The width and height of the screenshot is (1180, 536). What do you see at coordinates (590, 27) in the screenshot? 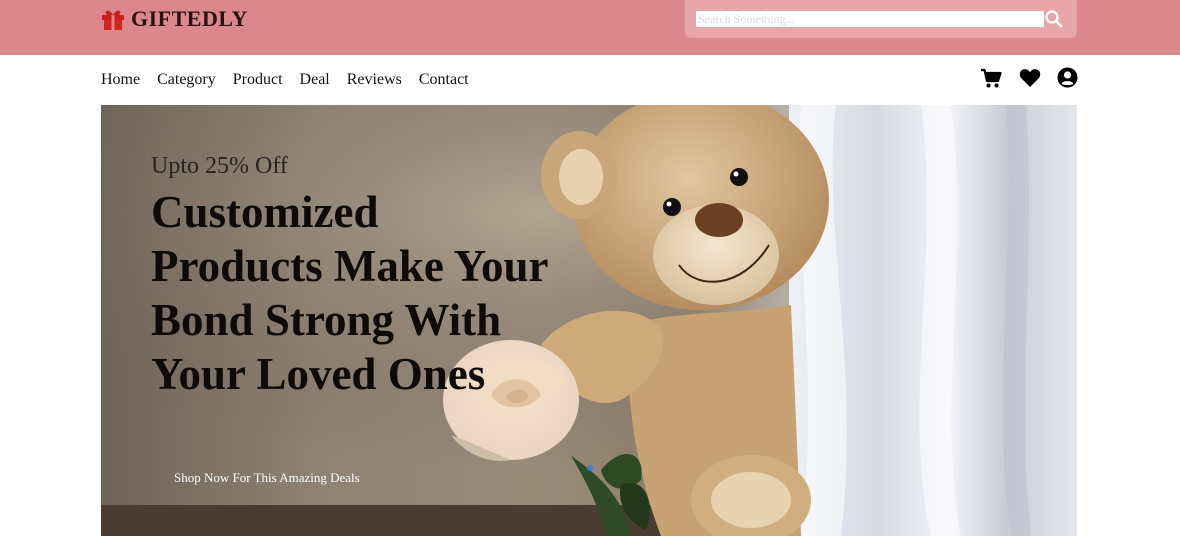
I see `top-header: GIFTEDLY` at bounding box center [590, 27].